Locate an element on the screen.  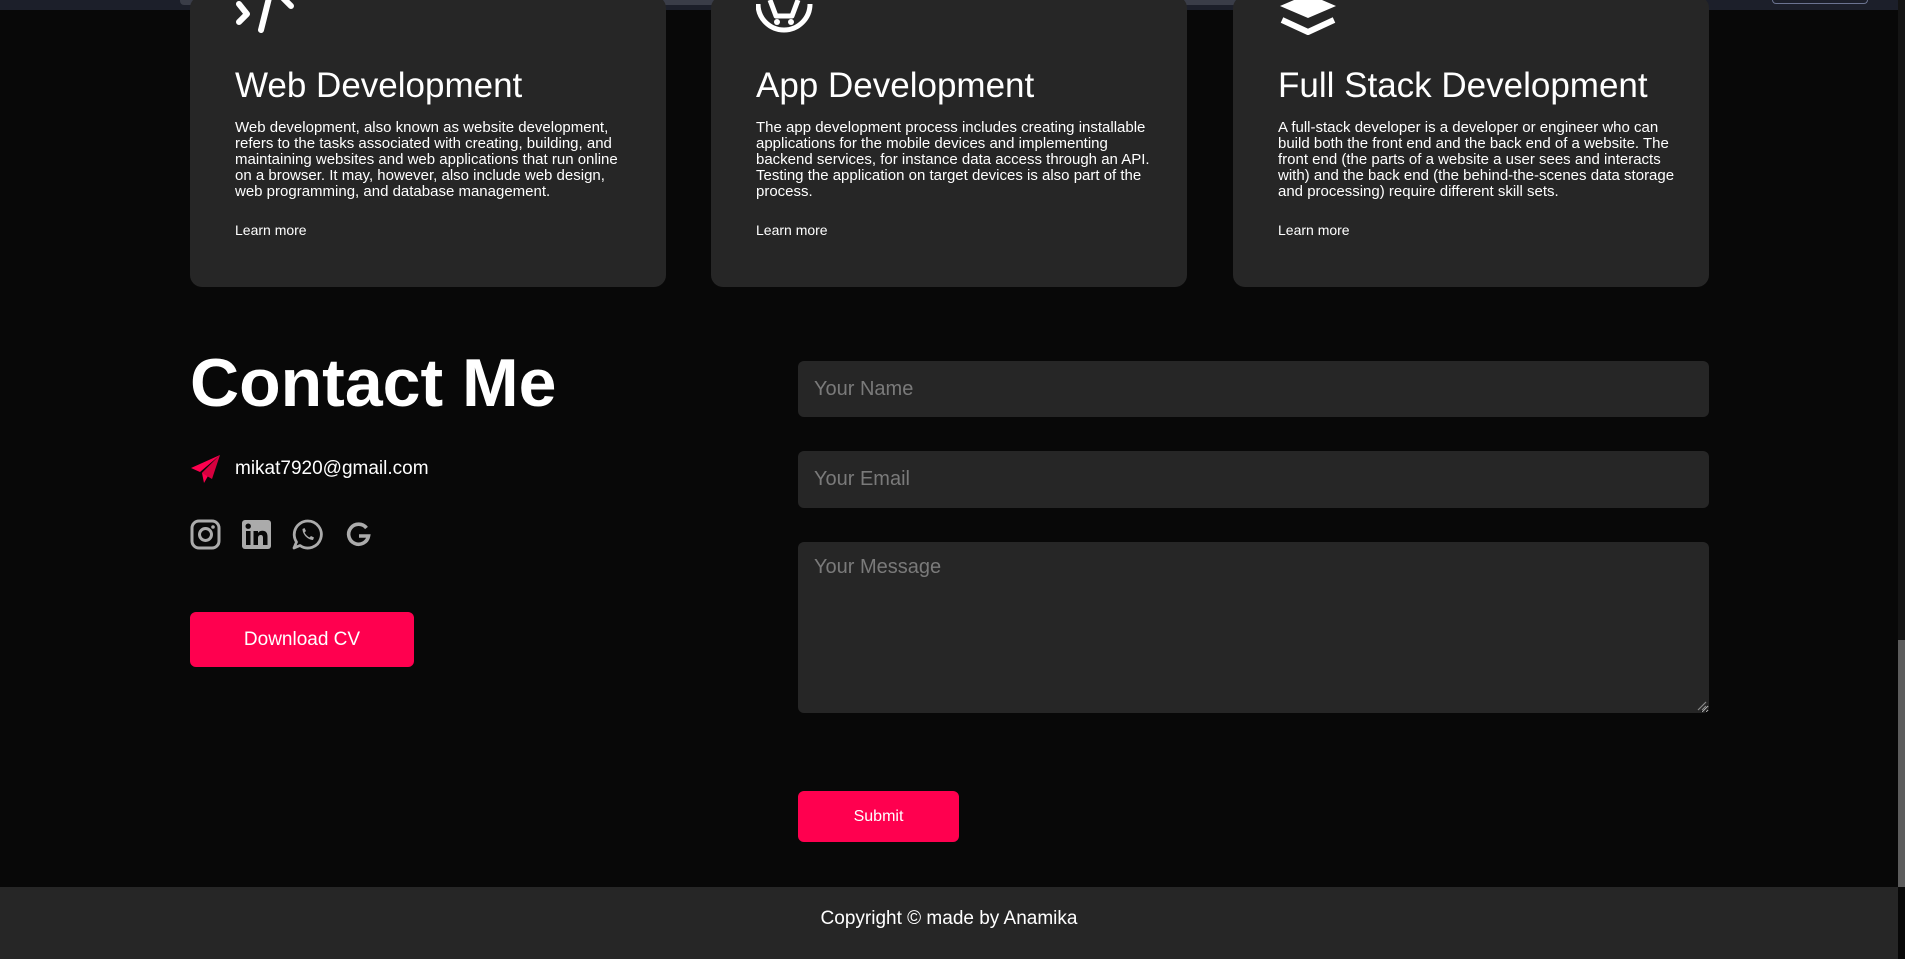
message-textarea is located at coordinates (1253, 627).